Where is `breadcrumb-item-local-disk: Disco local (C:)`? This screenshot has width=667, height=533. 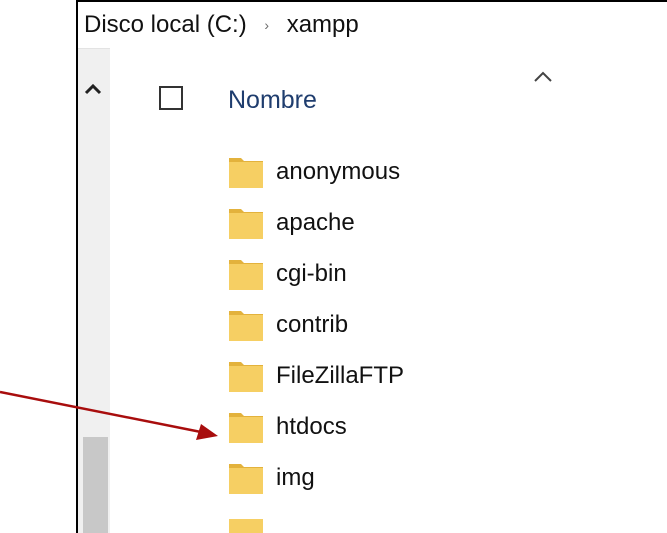
breadcrumb-item-local-disk: Disco local (C:) is located at coordinates (162, 25).